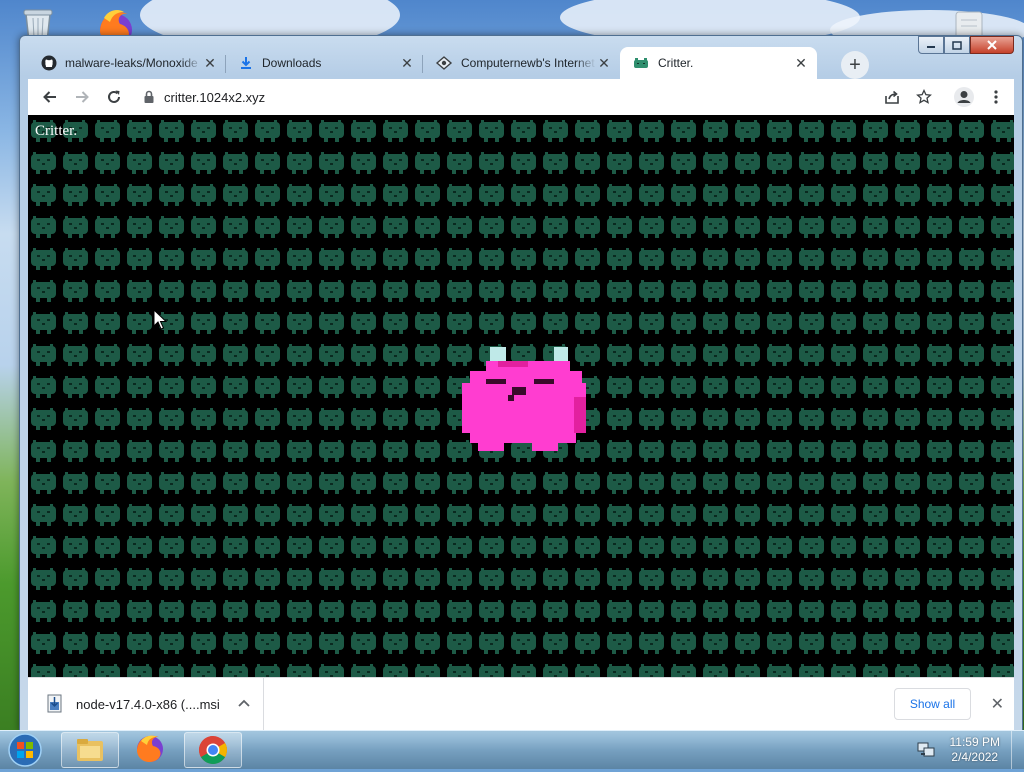 This screenshot has height=772, width=1024. I want to click on tab-title: Downloads, so click(292, 63).